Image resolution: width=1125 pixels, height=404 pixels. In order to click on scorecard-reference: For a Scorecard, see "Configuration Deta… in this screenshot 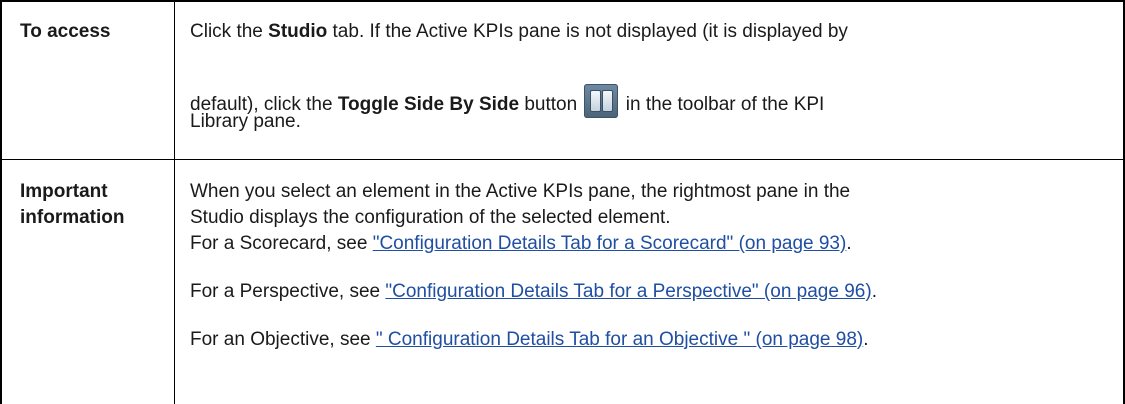, I will do `click(521, 243)`.